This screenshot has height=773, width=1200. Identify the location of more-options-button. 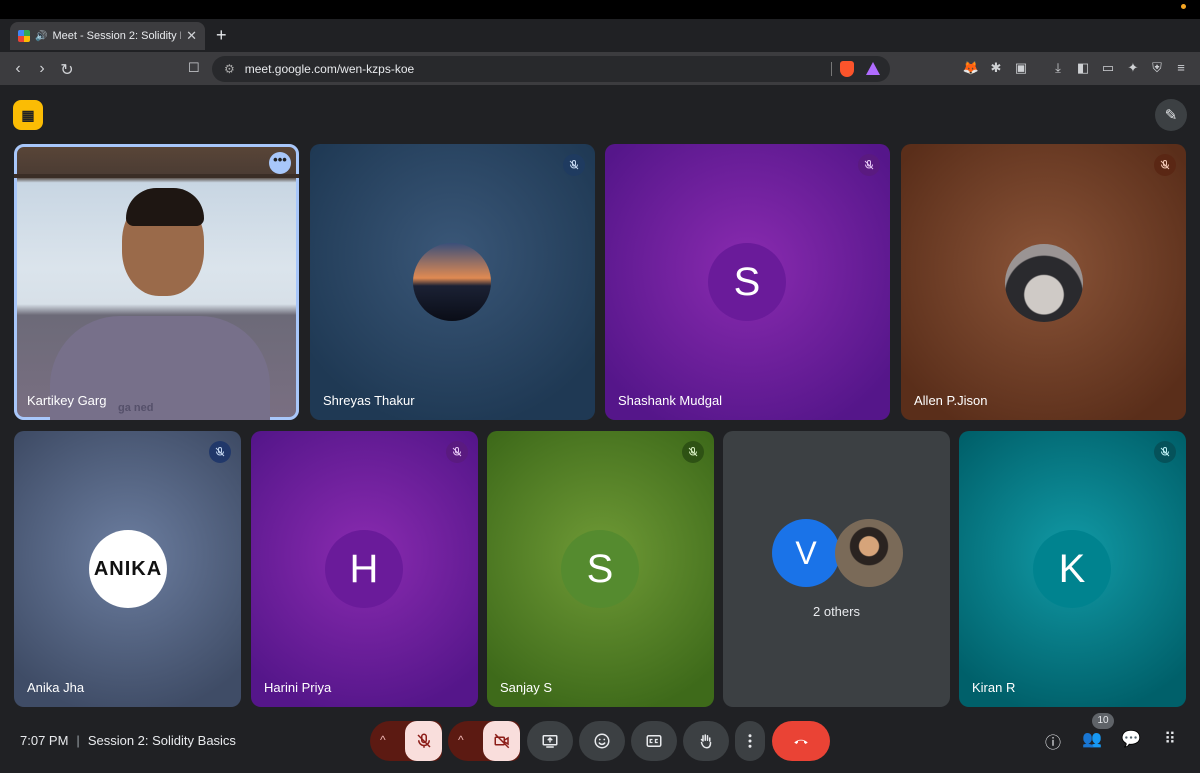
(750, 741).